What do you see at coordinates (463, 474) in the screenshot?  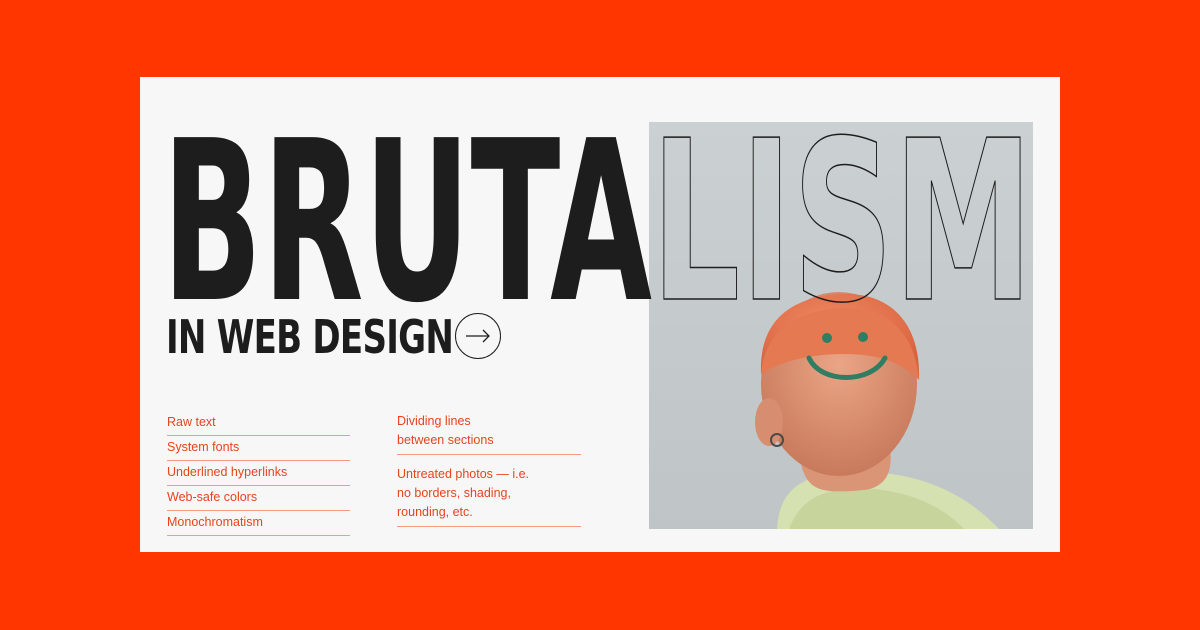 I see `list-item-line: Untreated photos — i.e.` at bounding box center [463, 474].